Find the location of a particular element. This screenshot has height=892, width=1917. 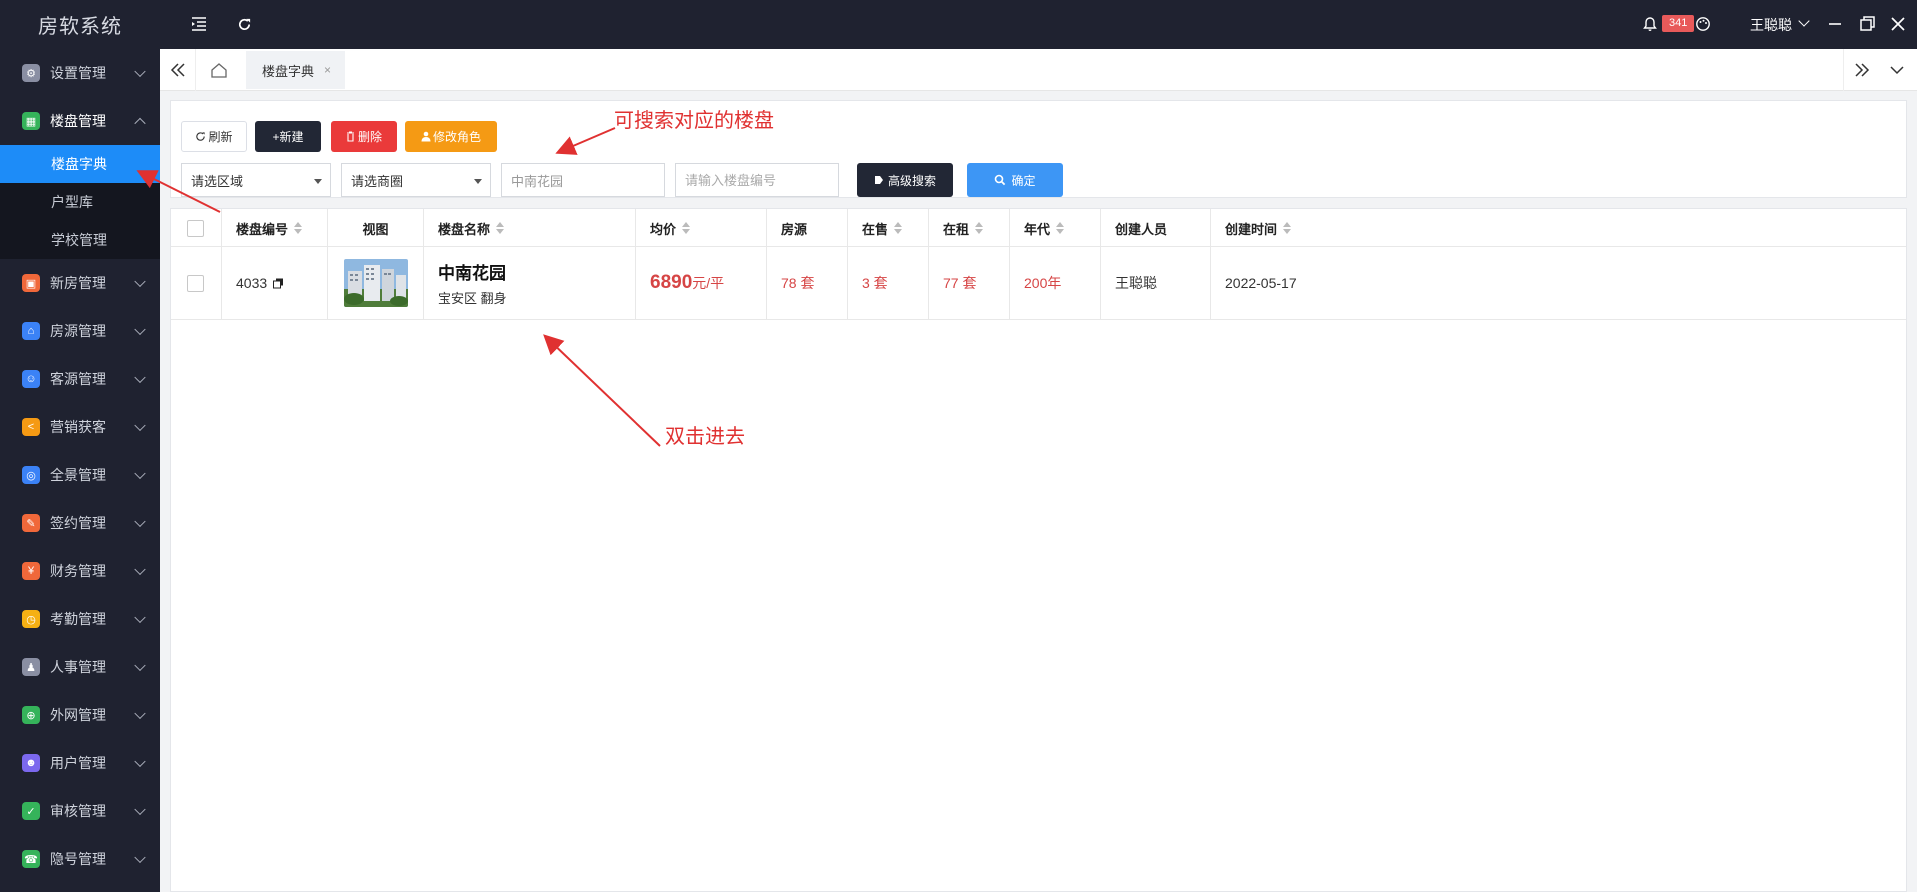

sidebar-item-1: ⚙ 设置管理 is located at coordinates (80, 73).